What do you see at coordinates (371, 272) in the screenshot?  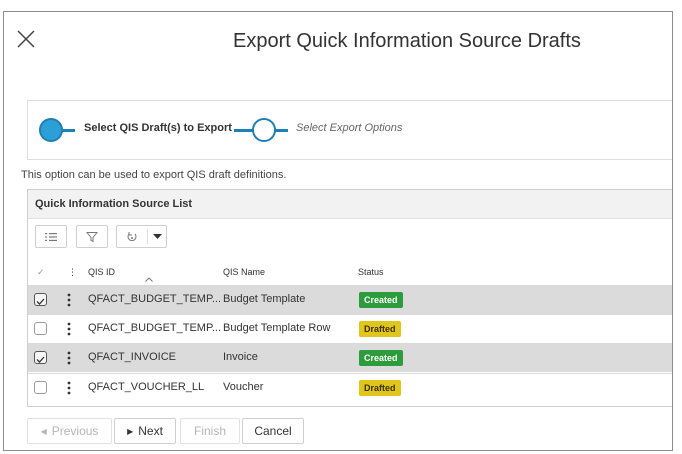 I see `status-header: Status` at bounding box center [371, 272].